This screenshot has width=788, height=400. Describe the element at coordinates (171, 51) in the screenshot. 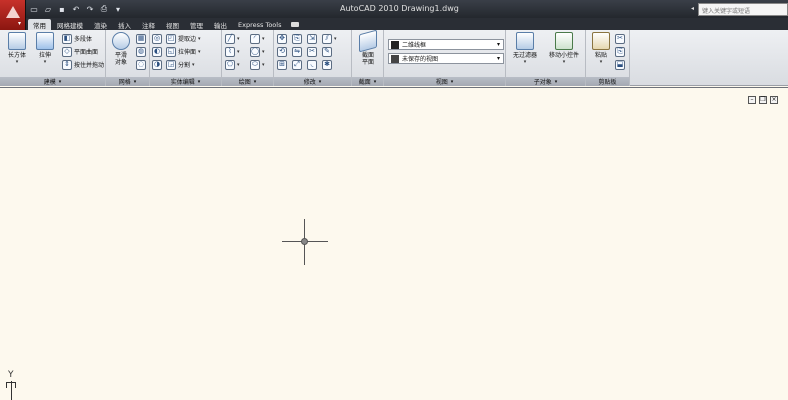

I see `extrude-face-icon: ◱` at that location.